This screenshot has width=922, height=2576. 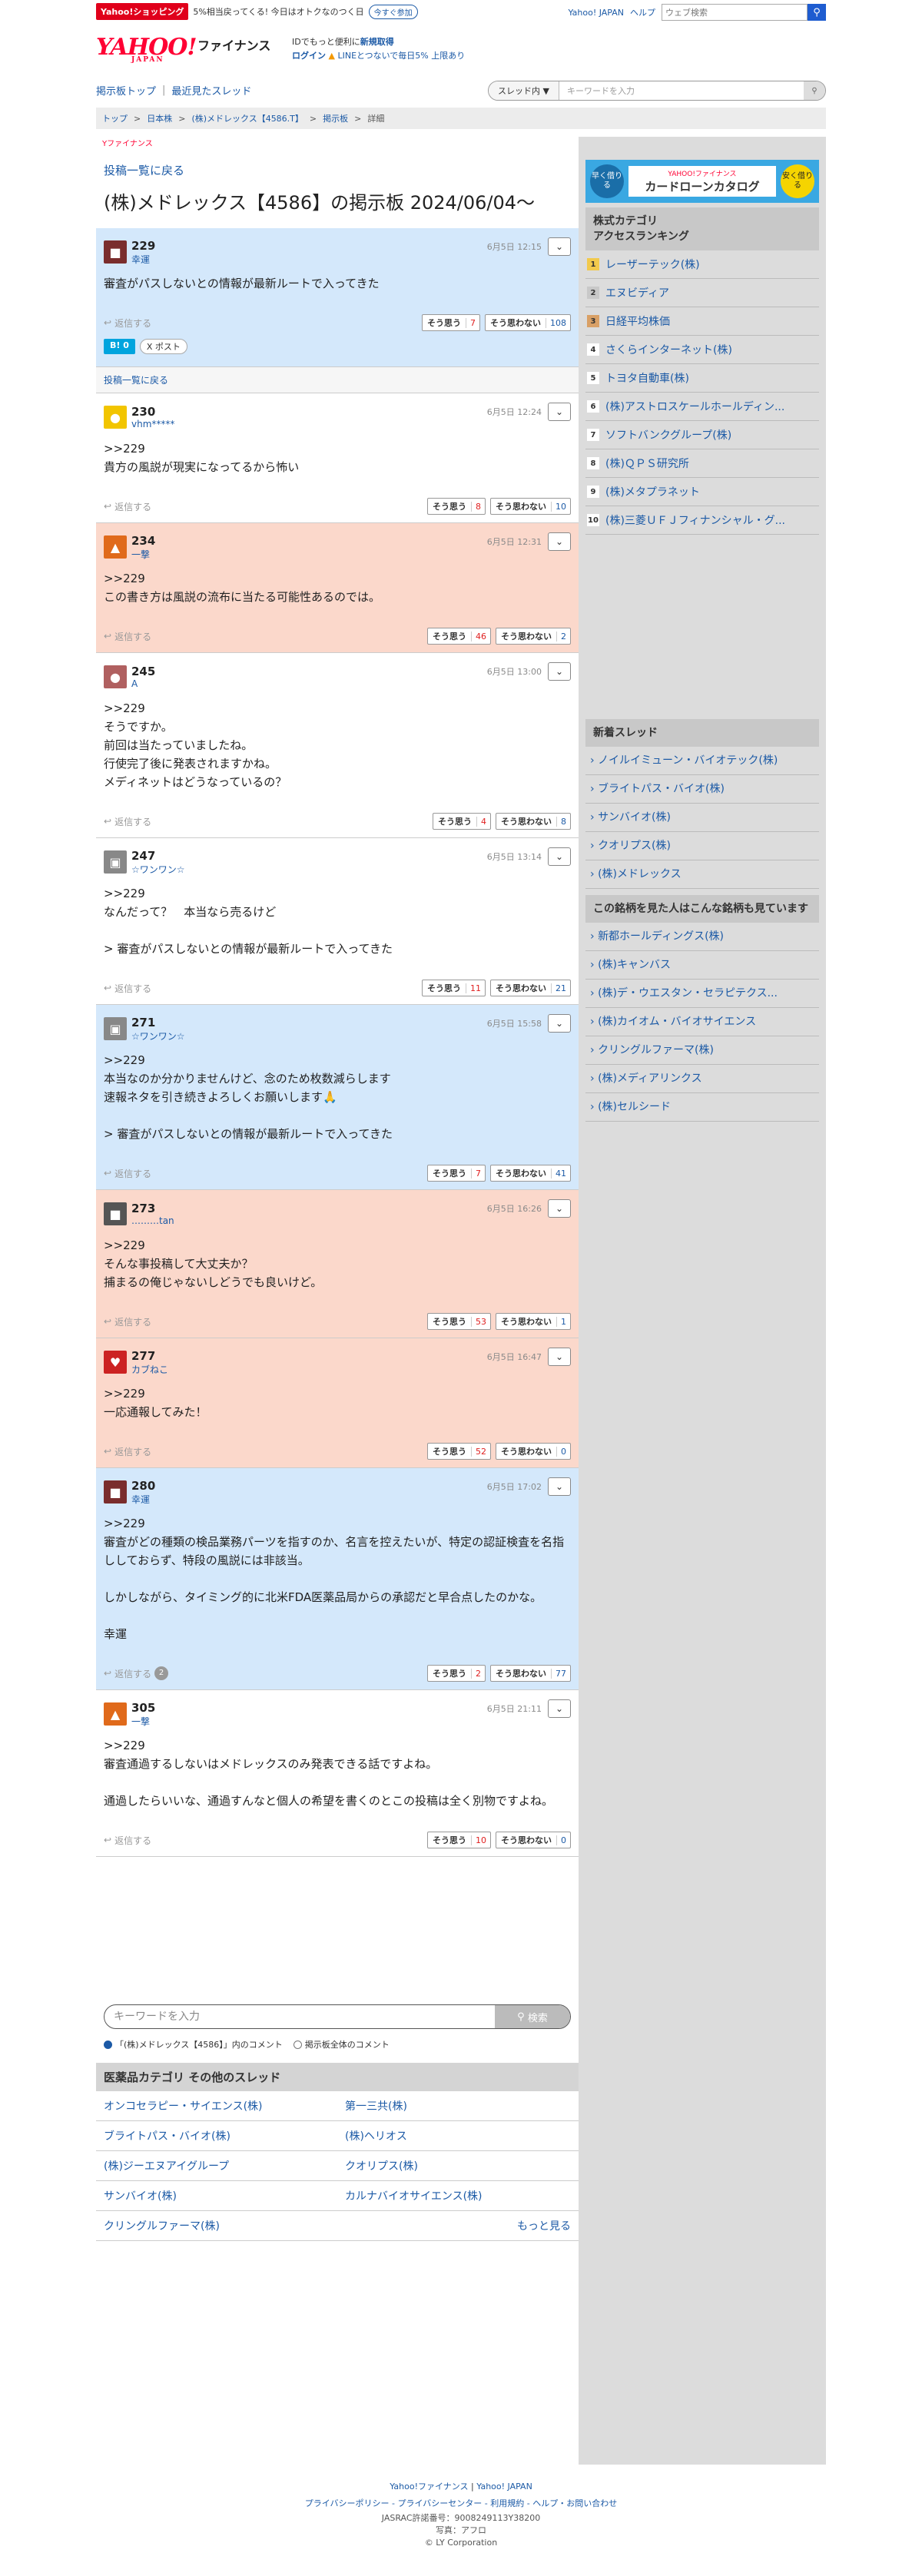 I want to click on service-name: ファイナンス, so click(x=233, y=44).